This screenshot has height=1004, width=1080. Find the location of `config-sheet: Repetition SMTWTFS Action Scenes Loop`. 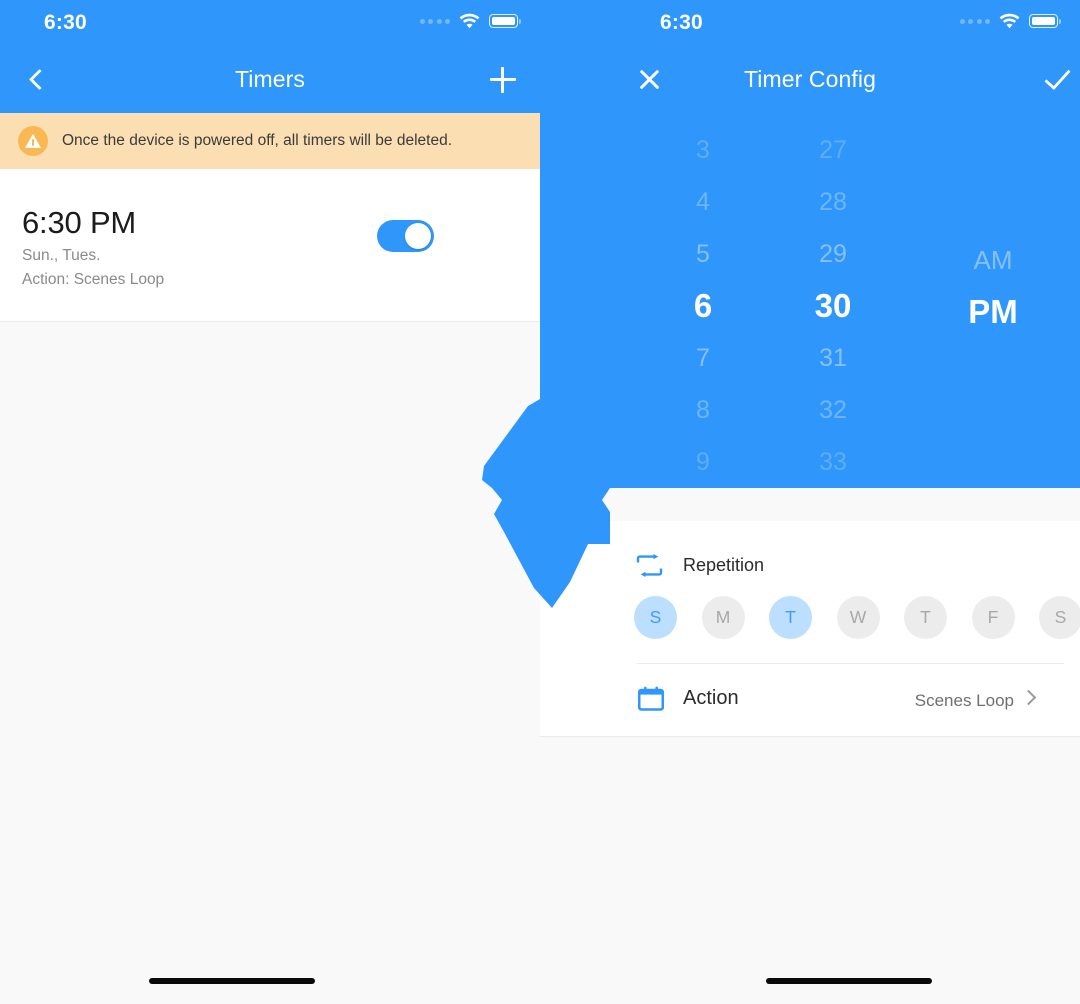

config-sheet: Repetition SMTWTFS Action Scenes Loop is located at coordinates (810, 629).